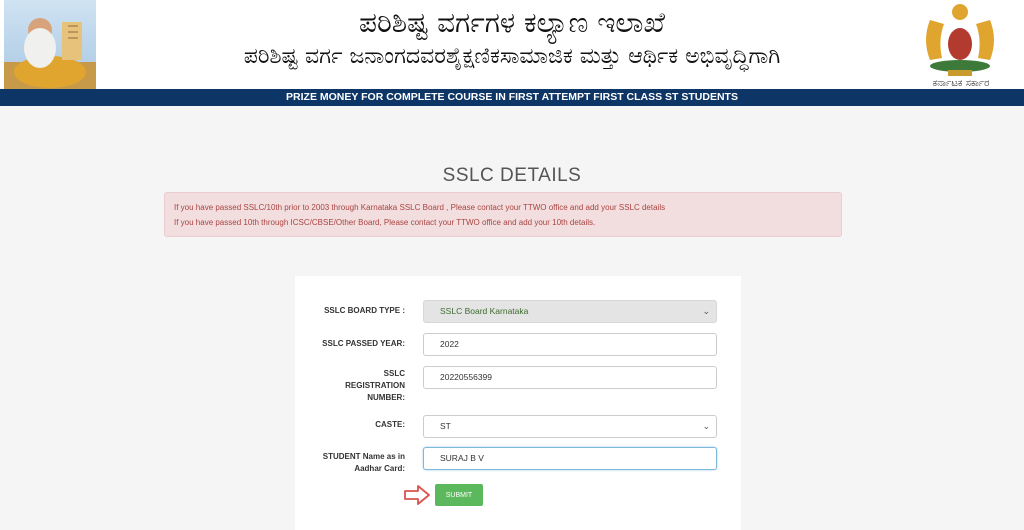 This screenshot has width=1024, height=530. What do you see at coordinates (445, 426) in the screenshot?
I see `caste-value: ST` at bounding box center [445, 426].